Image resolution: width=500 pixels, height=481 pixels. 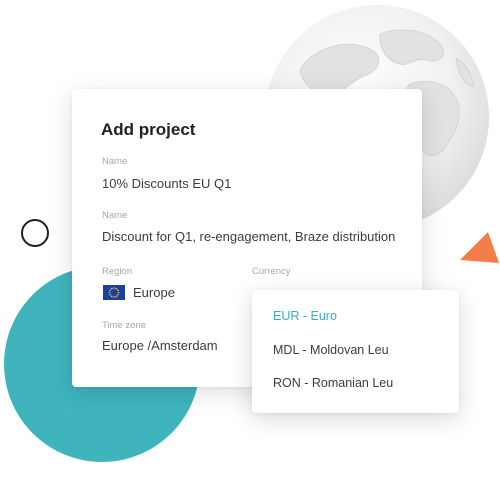 What do you see at coordinates (331, 350) in the screenshot?
I see `currency-option-mdl: MDL - Moldovan Leu` at bounding box center [331, 350].